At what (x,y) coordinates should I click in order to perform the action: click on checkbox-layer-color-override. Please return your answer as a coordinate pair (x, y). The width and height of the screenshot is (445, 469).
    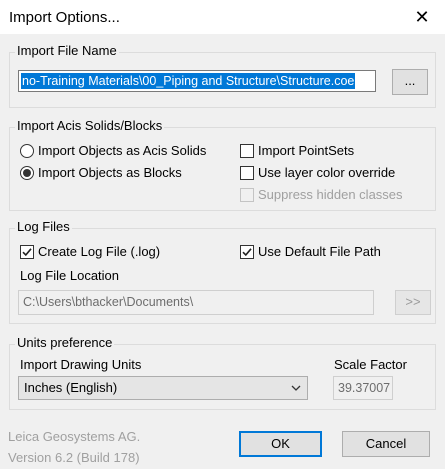
    Looking at the image, I should click on (247, 173).